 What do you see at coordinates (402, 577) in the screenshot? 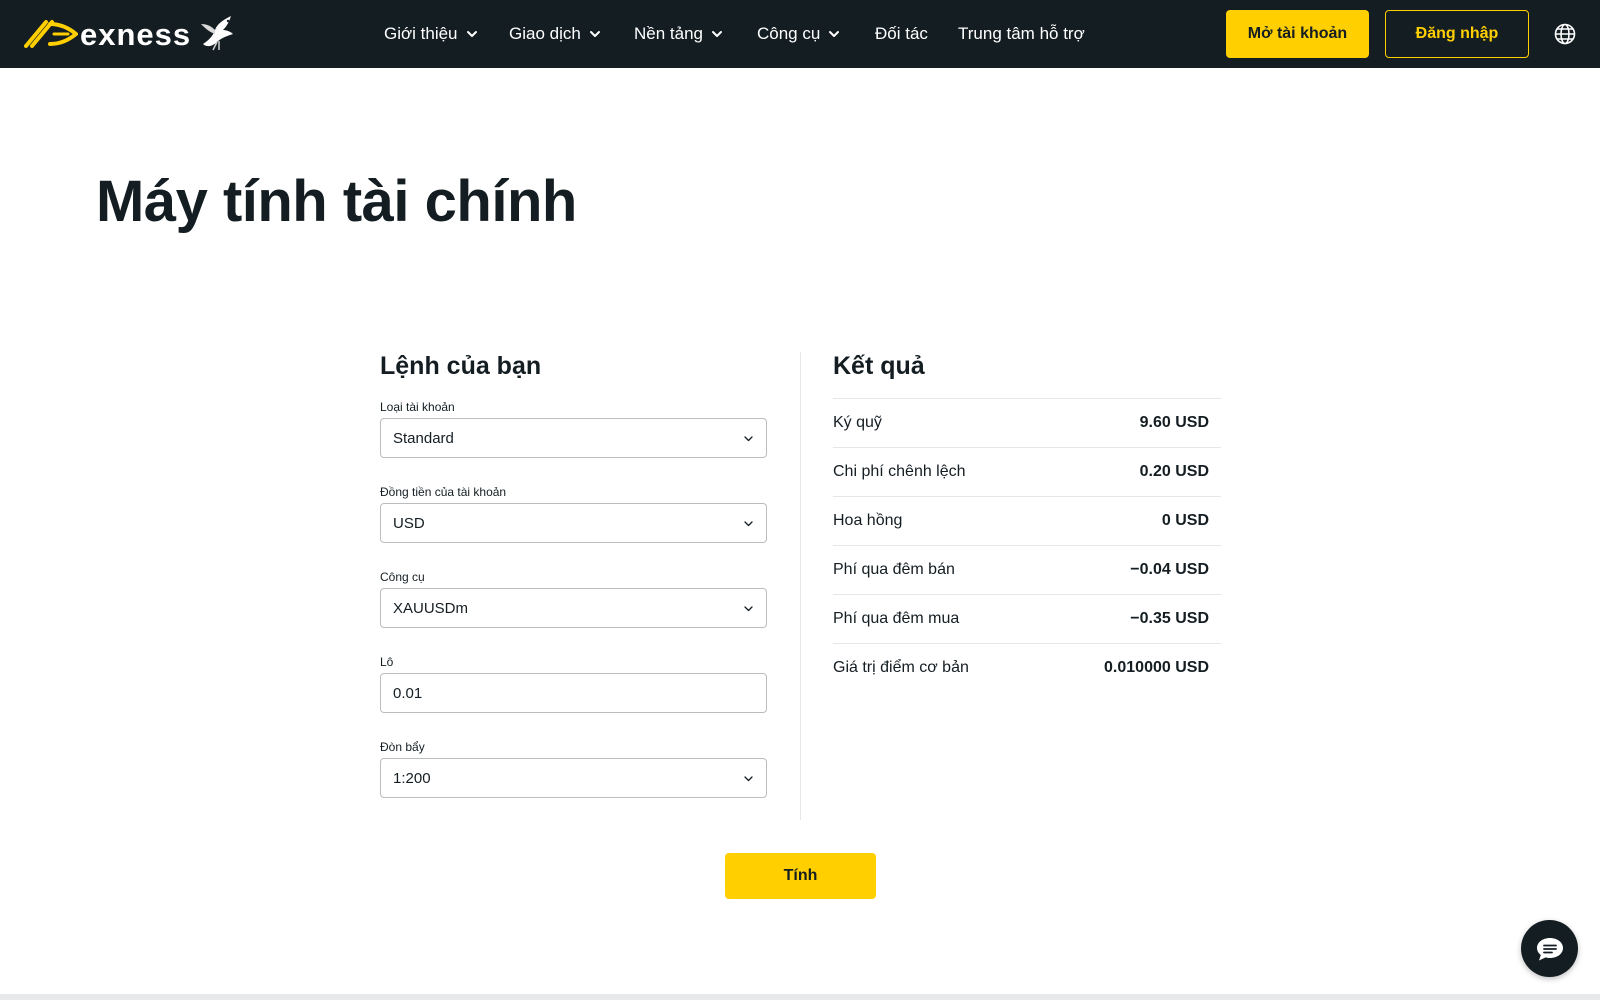
I see `instrument-label: Công cụ` at bounding box center [402, 577].